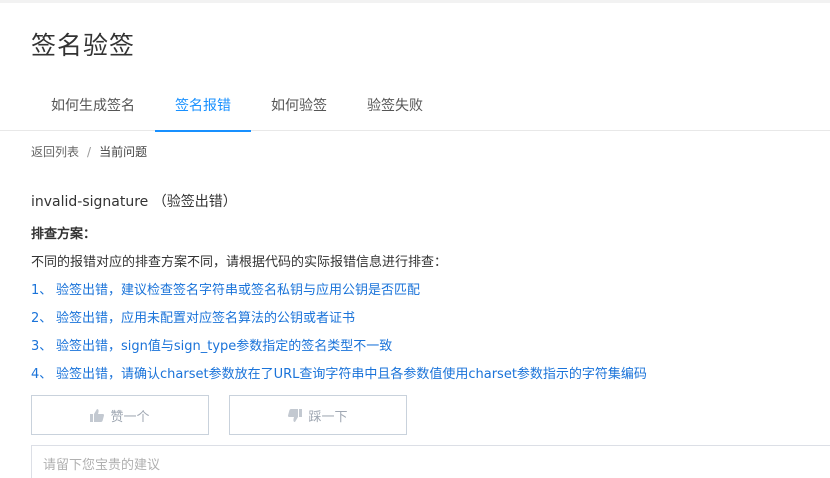  I want to click on tab-bar: 如何生成签名 签名报错 如何验签 验签失败, so click(415, 109).